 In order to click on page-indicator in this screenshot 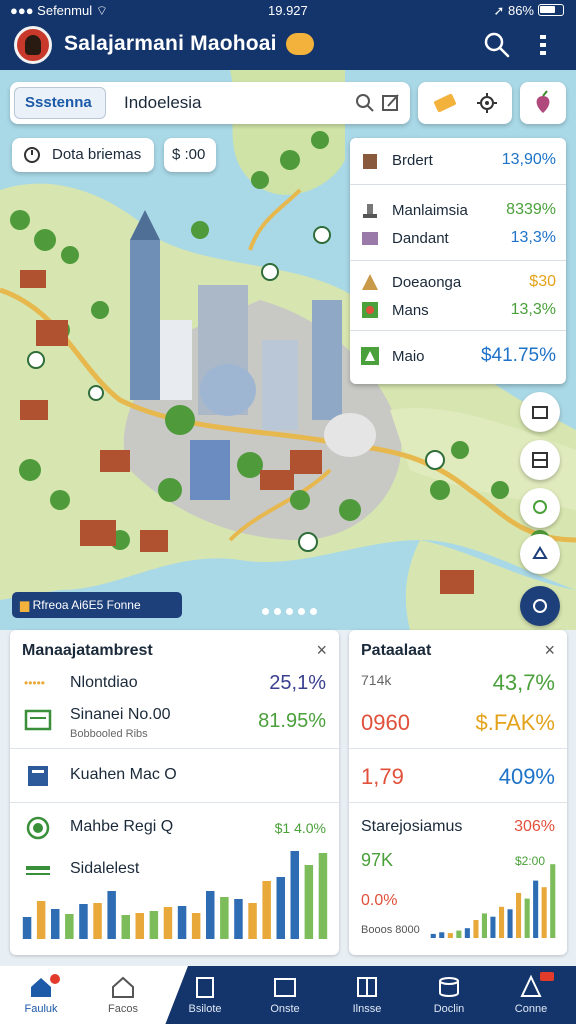, I will do `click(292, 611)`.